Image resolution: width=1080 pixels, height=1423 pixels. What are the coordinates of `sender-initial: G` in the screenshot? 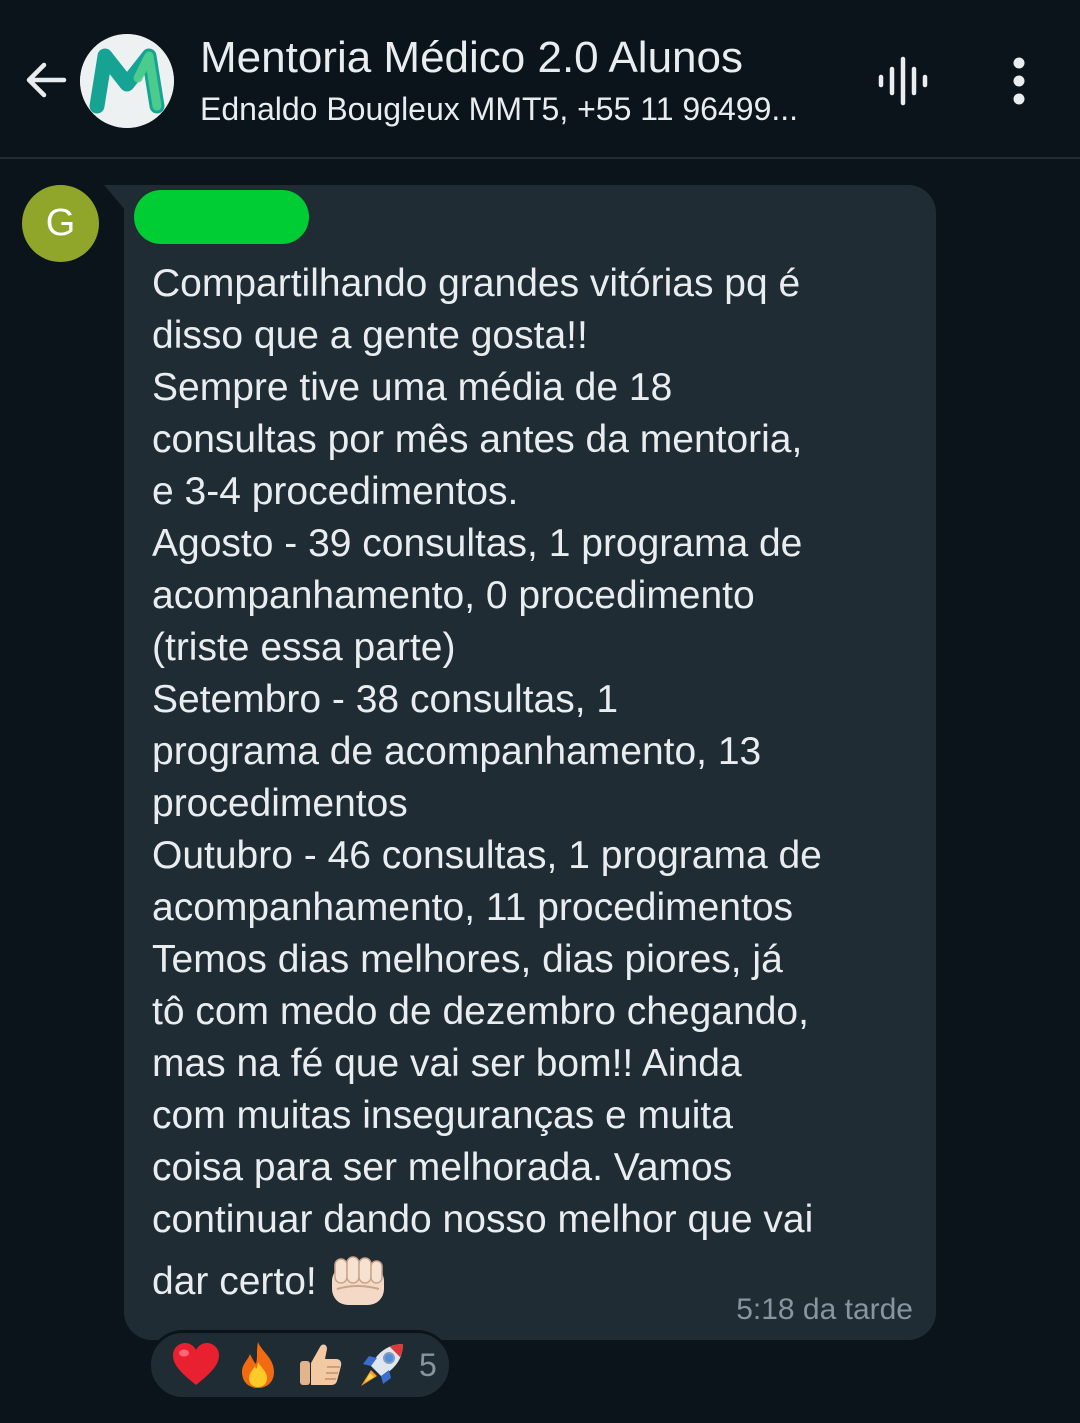 It's located at (60, 223).